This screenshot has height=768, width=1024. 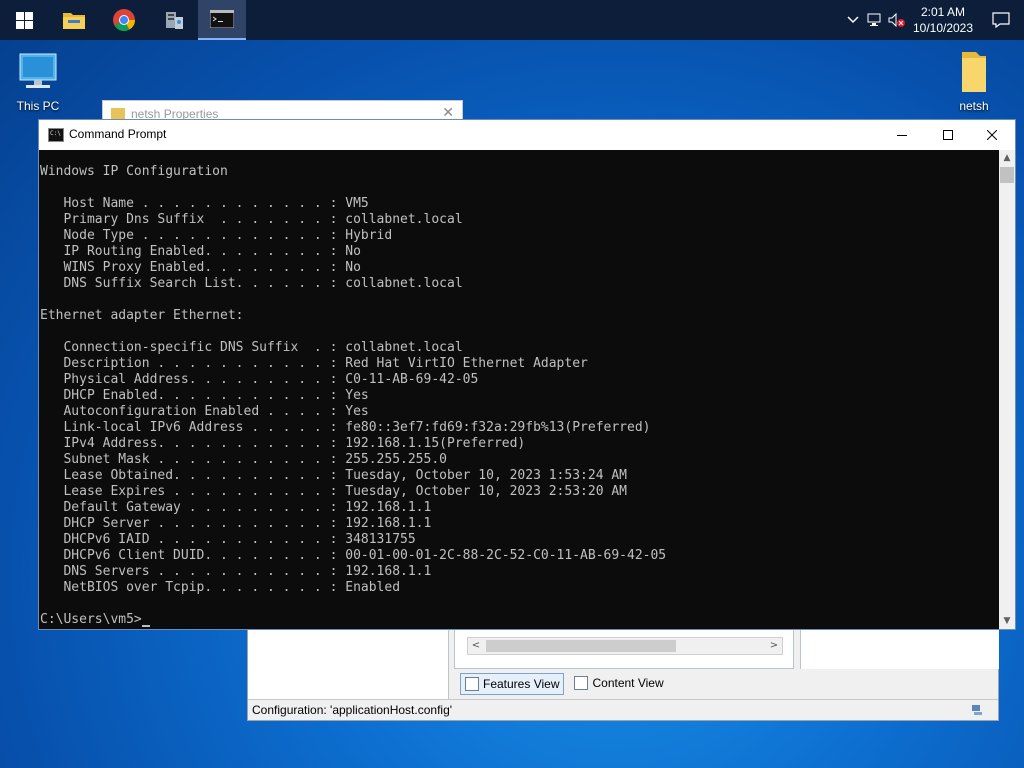 I want to click on volume-muted-icon, so click(x=896, y=20).